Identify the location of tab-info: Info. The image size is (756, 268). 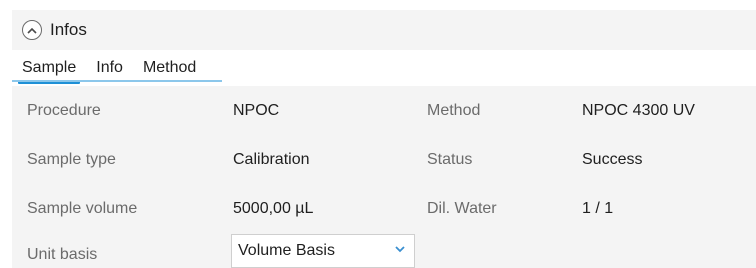
(109, 70).